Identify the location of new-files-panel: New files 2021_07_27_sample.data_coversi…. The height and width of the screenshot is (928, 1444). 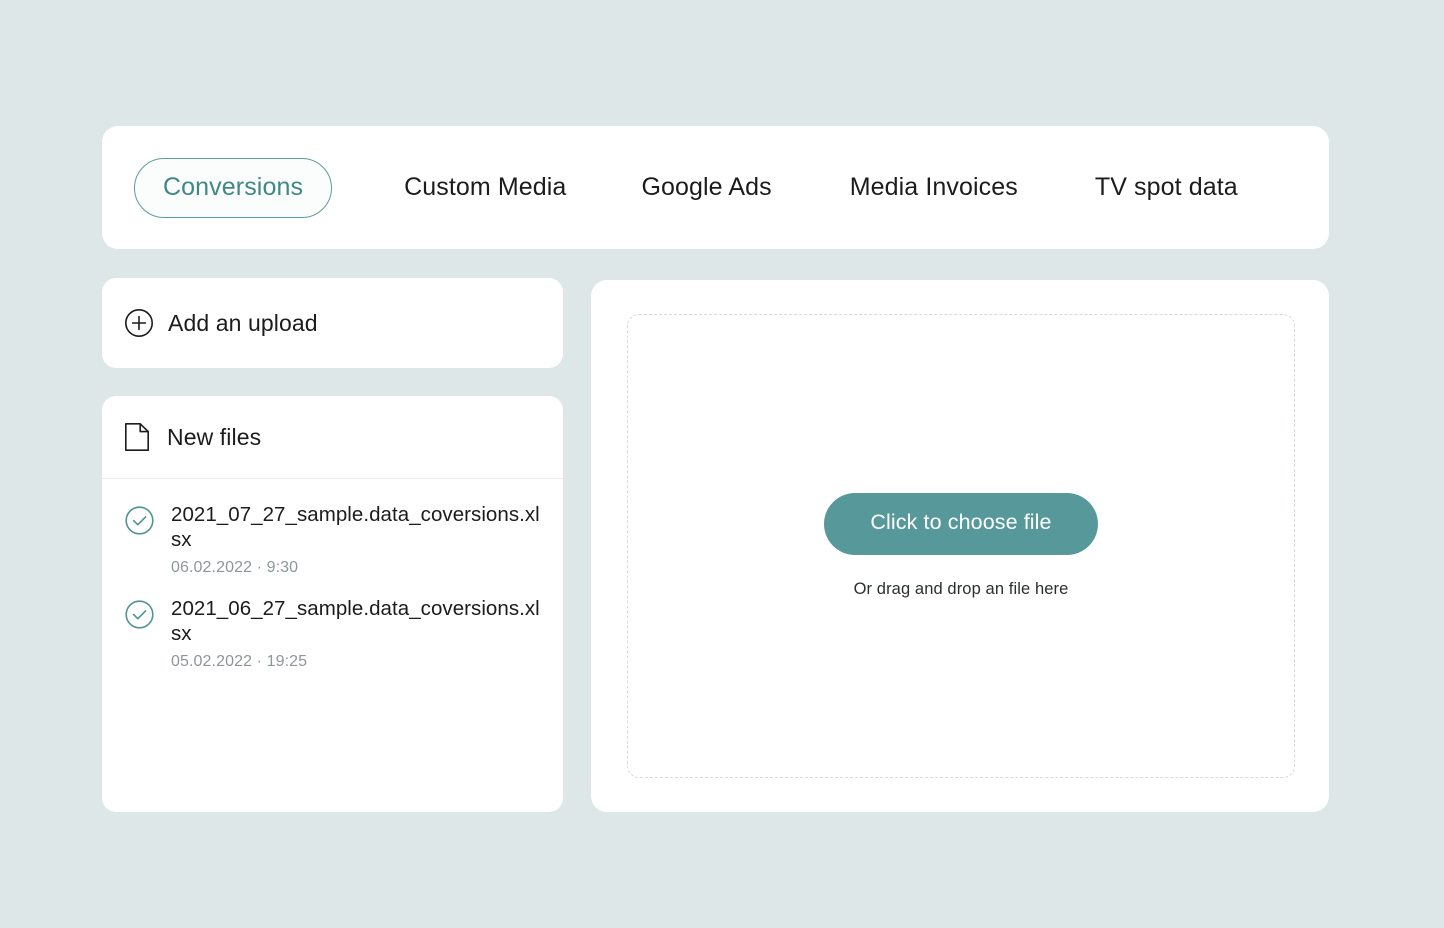
(332, 604).